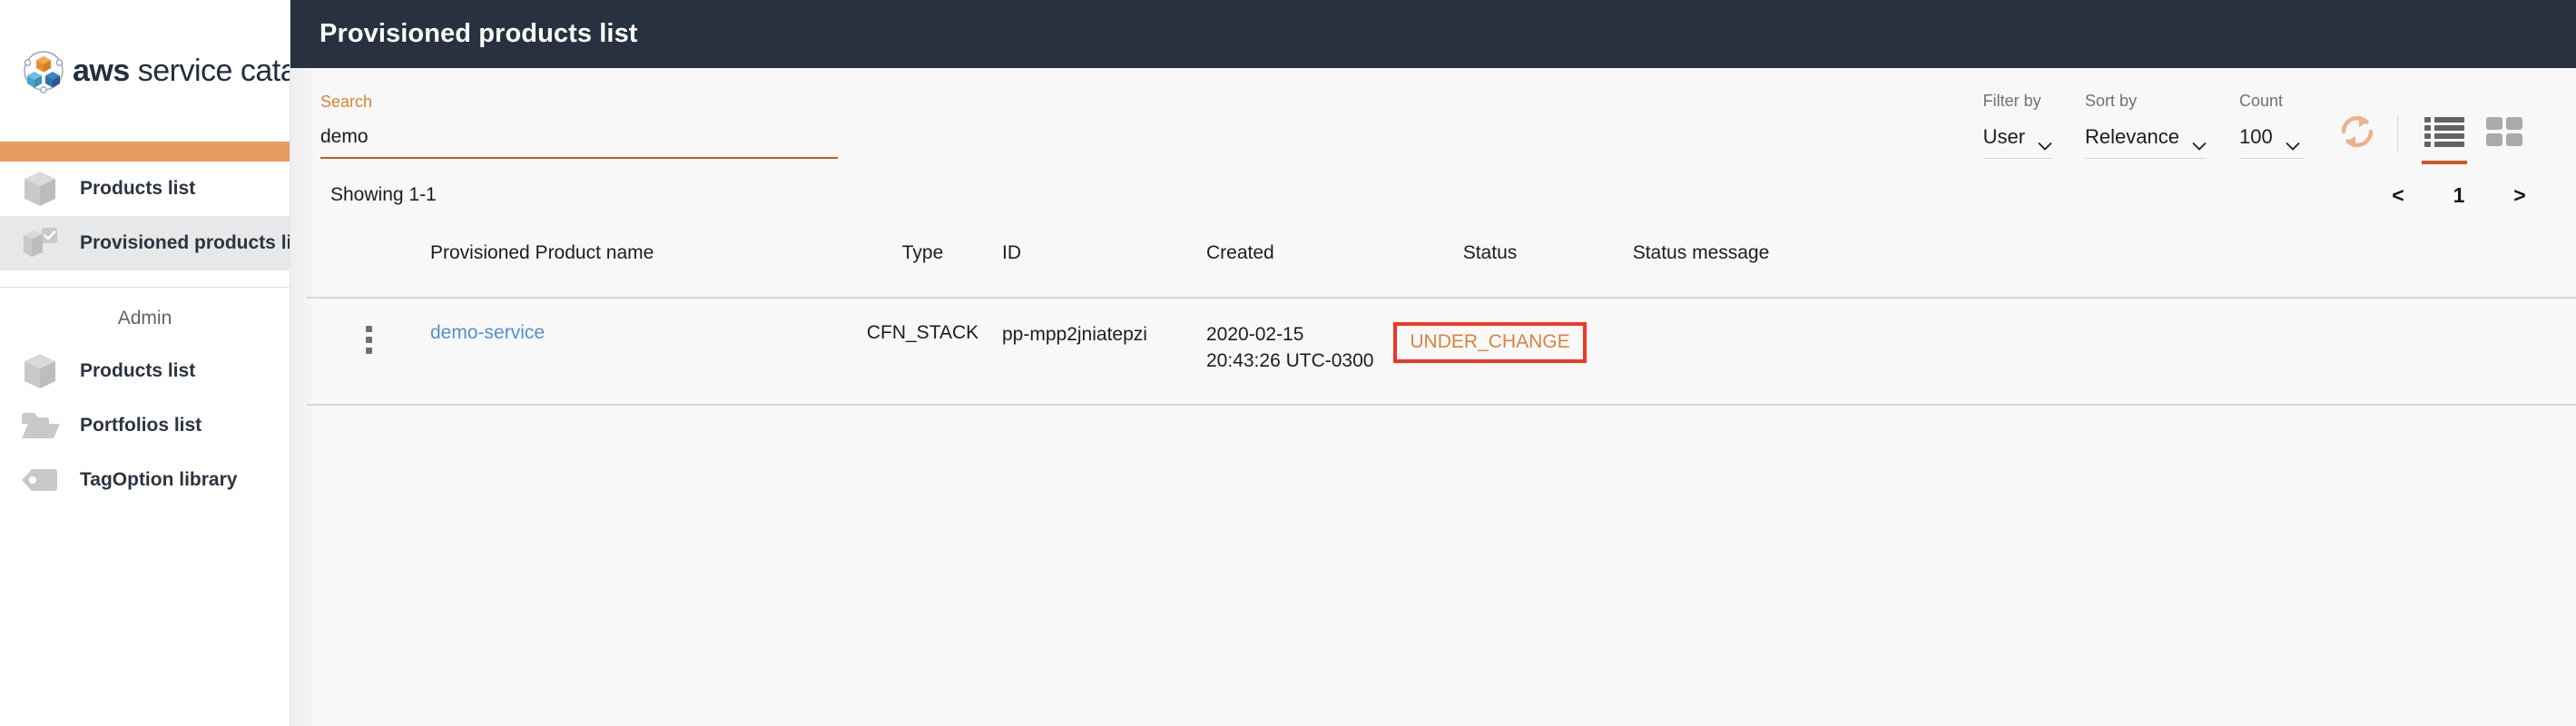 The height and width of the screenshot is (726, 2576). I want to click on search-input, so click(579, 142).